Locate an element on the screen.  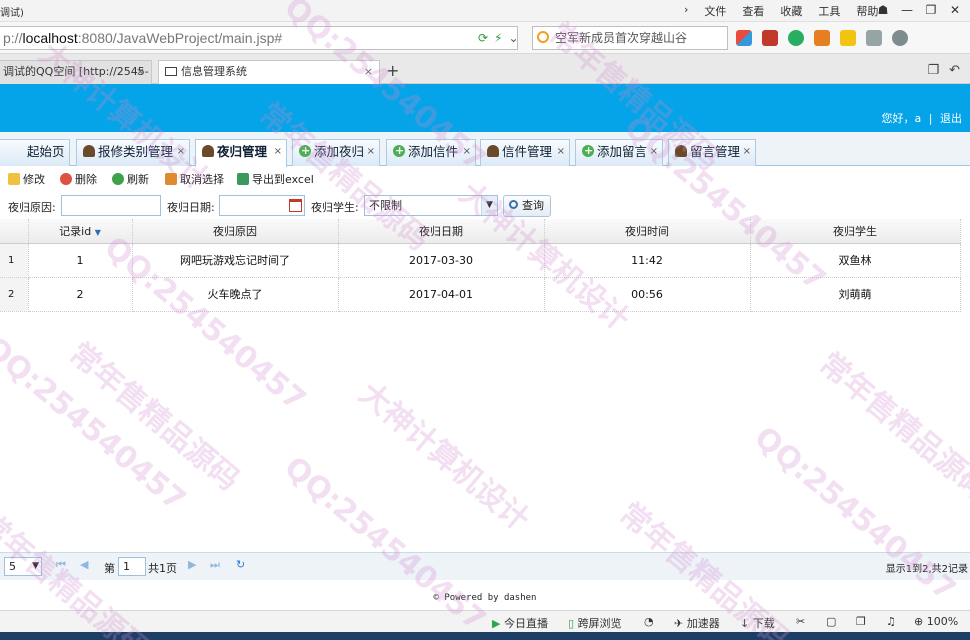
phone-icon: ▯ is located at coordinates (571, 623).